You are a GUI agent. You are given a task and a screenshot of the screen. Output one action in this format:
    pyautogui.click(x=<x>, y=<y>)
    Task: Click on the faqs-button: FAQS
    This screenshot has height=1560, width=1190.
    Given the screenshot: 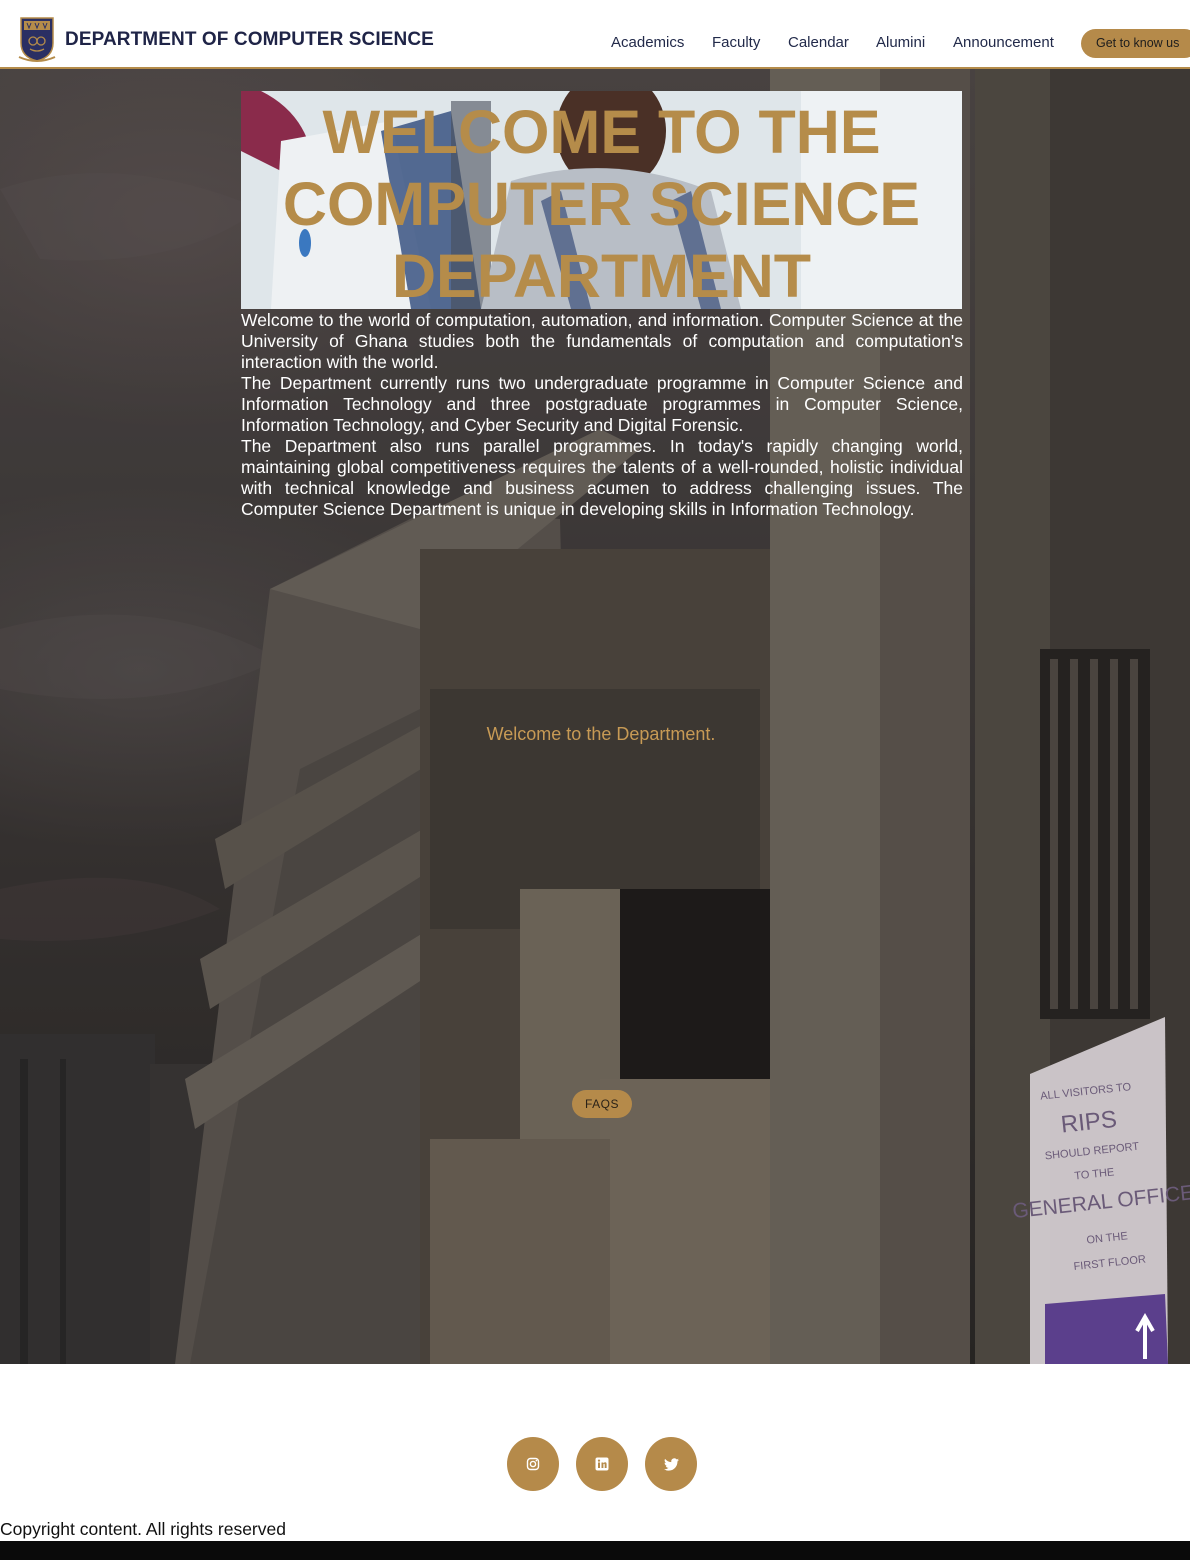 What is the action you would take?
    pyautogui.click(x=602, y=1104)
    